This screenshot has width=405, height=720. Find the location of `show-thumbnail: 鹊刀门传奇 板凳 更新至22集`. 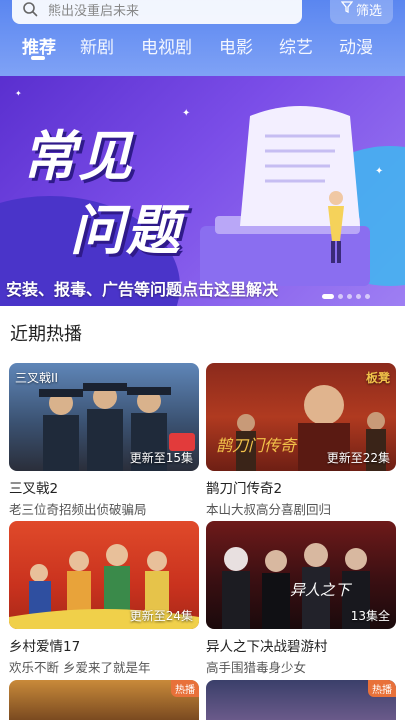

show-thumbnail: 鹊刀门传奇 板凳 更新至22集 is located at coordinates (301, 417).